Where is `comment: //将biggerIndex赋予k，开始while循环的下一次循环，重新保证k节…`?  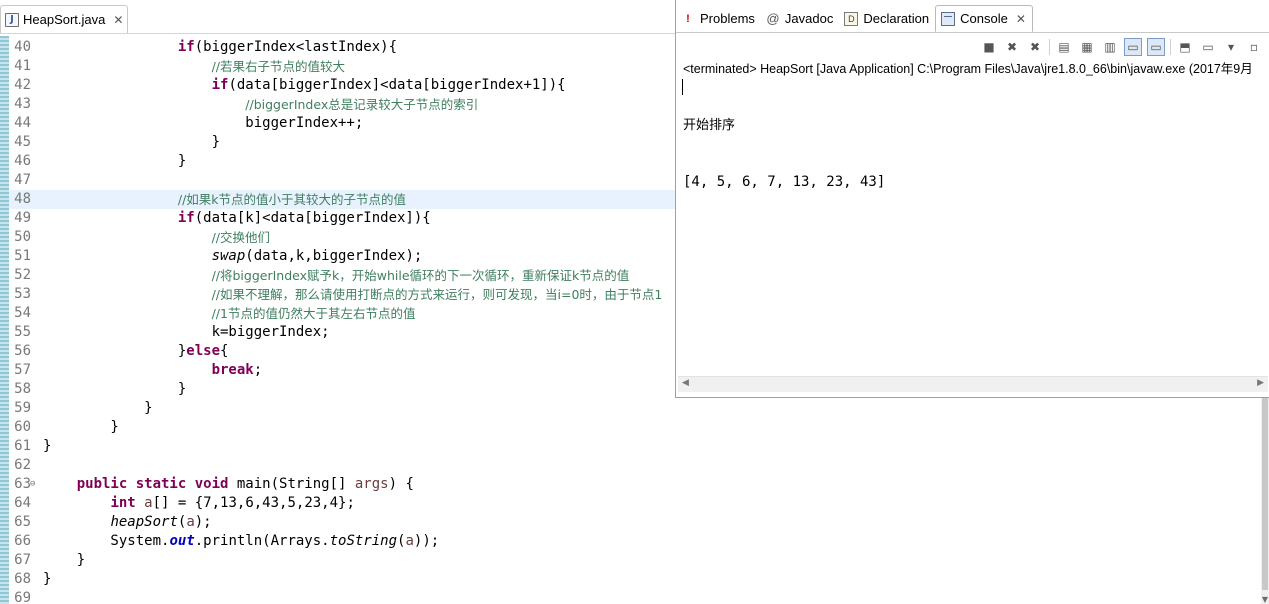 comment: //将biggerIndex赋予k，开始while循环的下一次循环，重新保证k节… is located at coordinates (420, 275).